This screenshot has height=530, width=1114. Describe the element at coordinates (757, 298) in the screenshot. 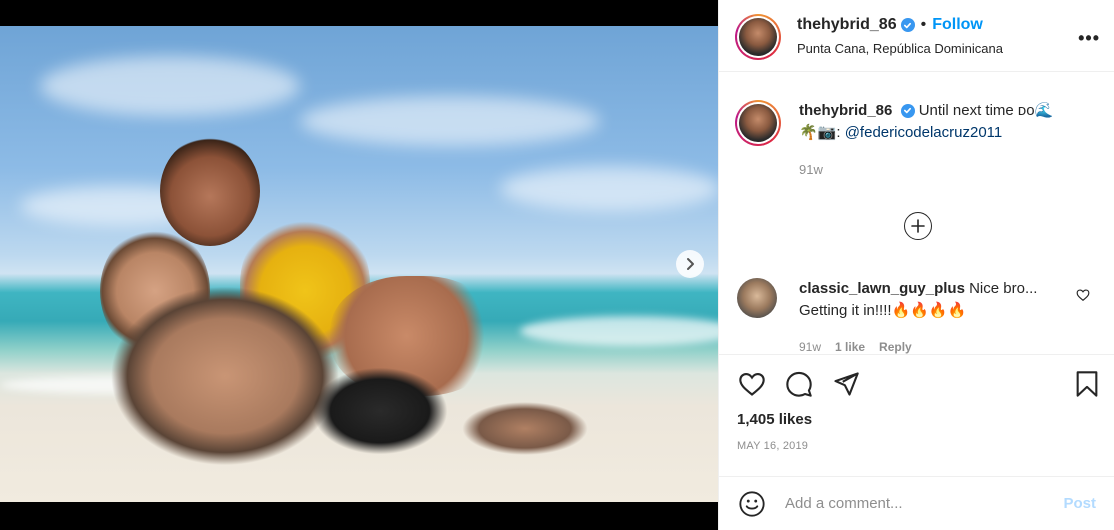

I see `commenter-avatar` at that location.